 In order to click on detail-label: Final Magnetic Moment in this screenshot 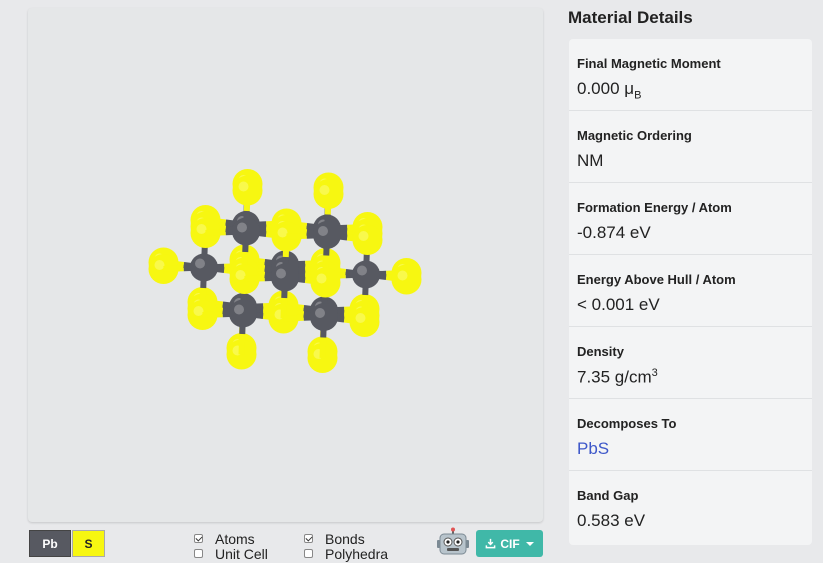, I will do `click(649, 63)`.